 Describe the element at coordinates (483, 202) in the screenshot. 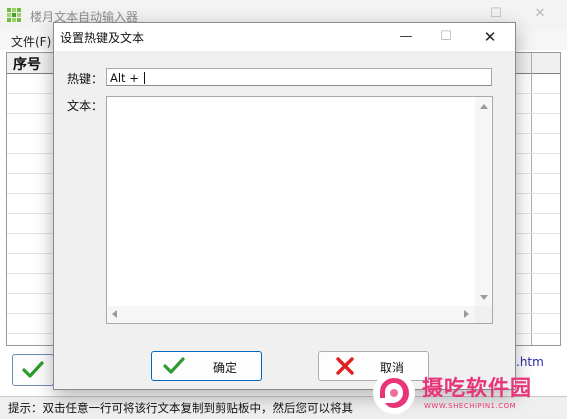

I see `vertical-scrollbar` at that location.